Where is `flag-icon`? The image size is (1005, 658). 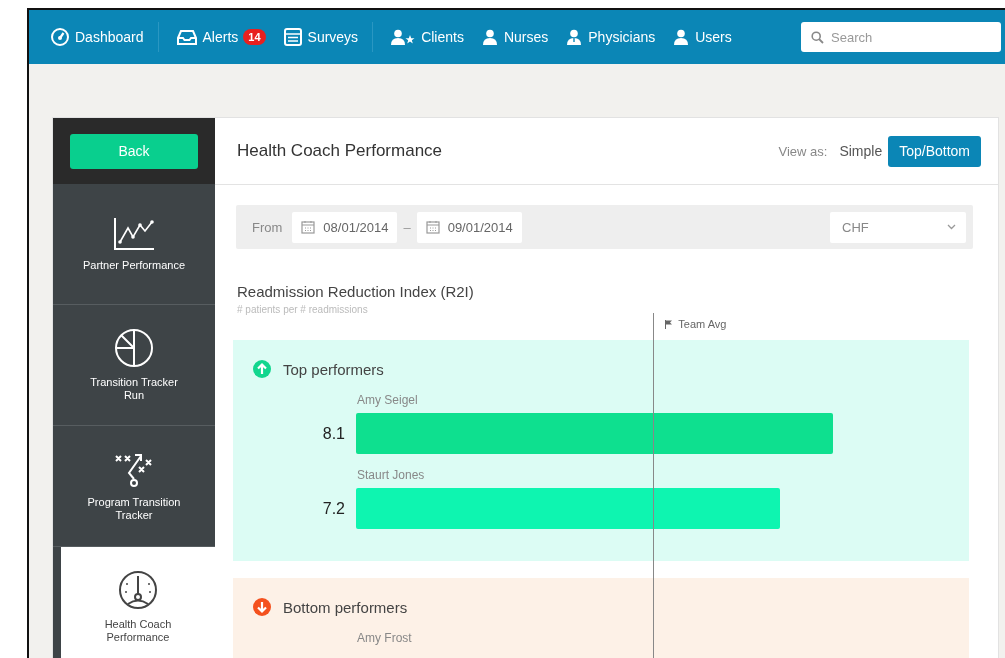
flag-icon is located at coordinates (669, 324).